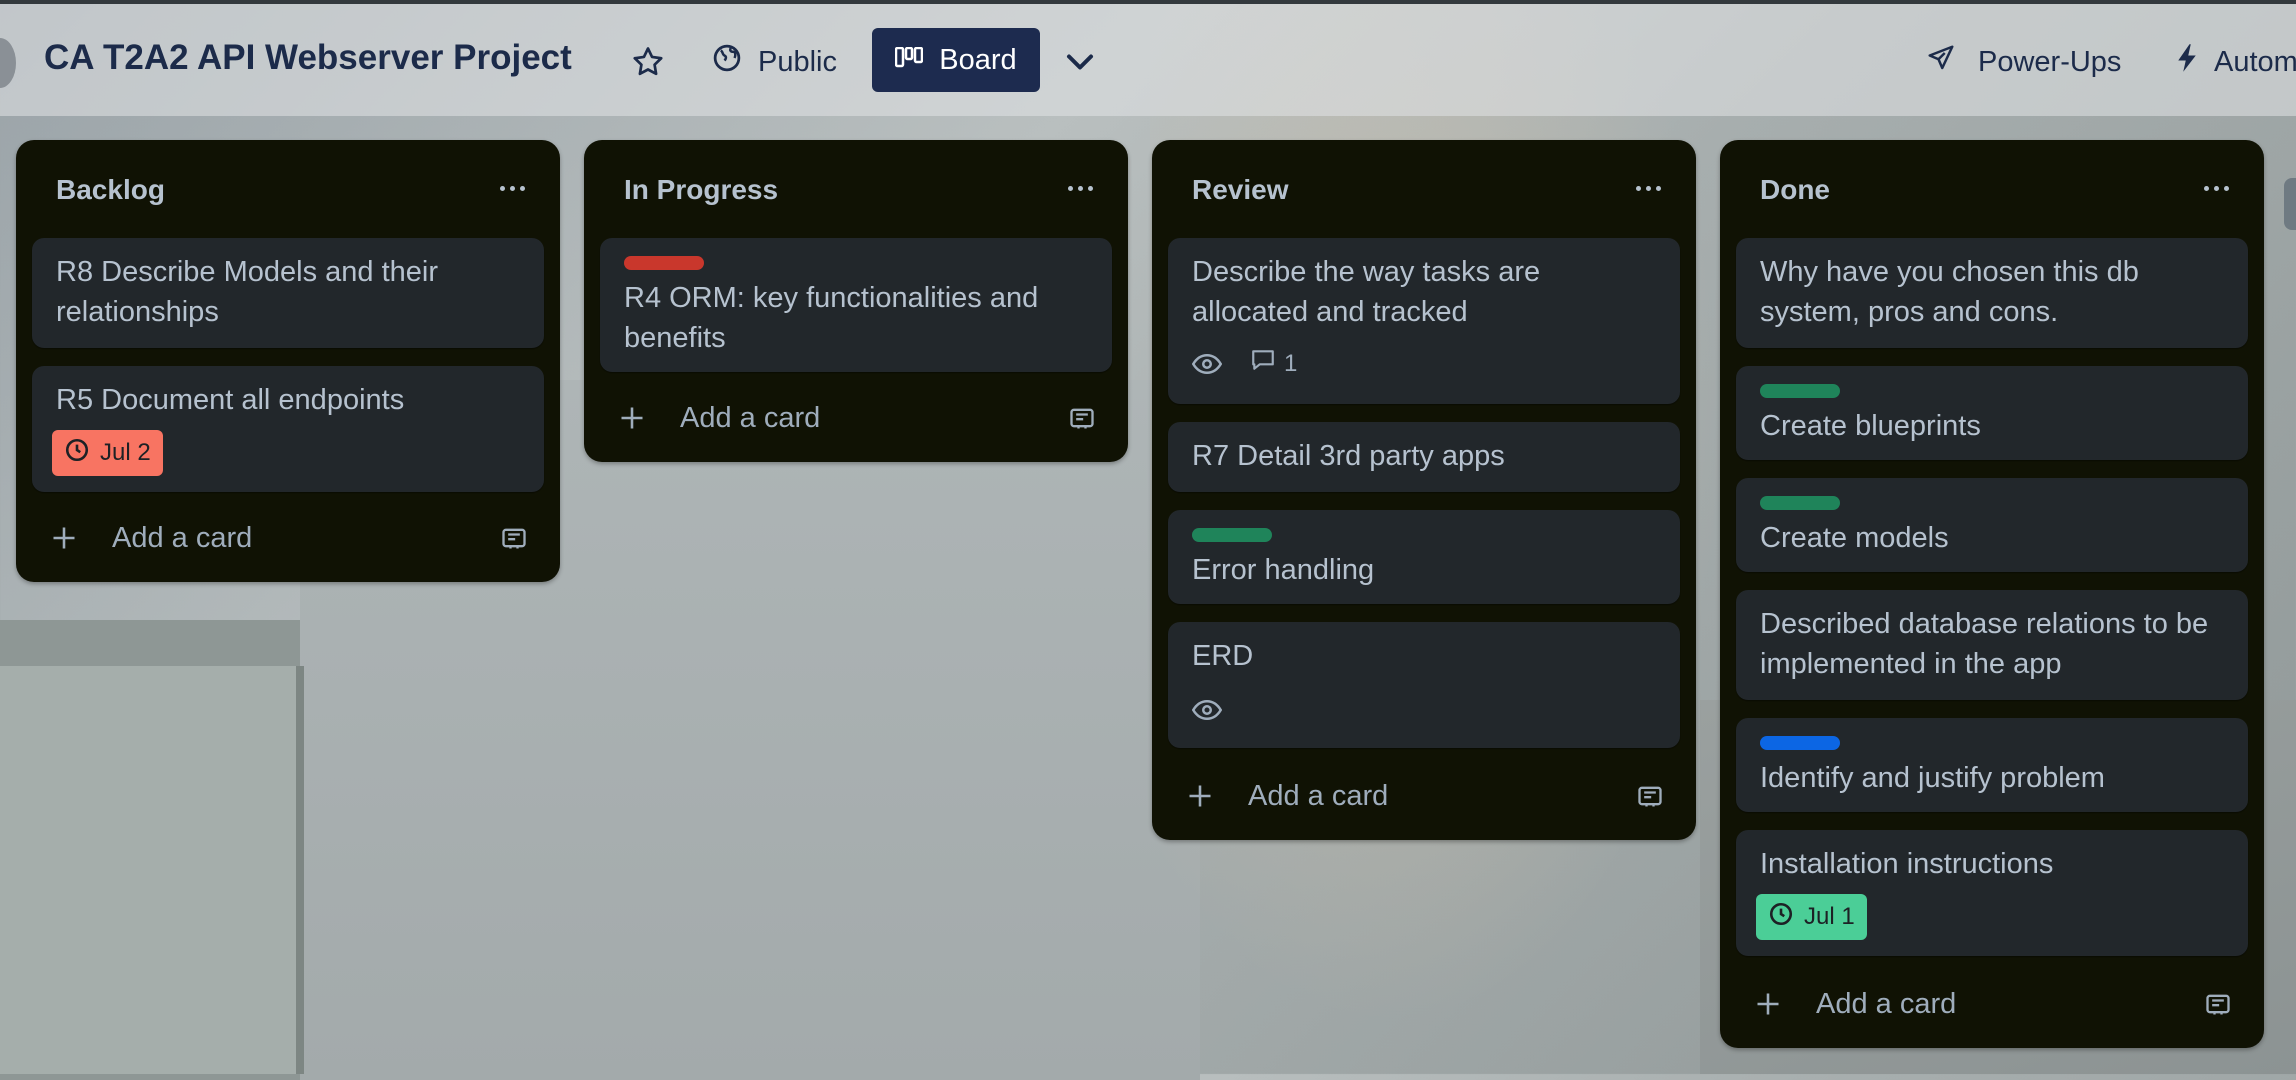 The width and height of the screenshot is (2296, 1080). I want to click on automation-button: Autom, so click(2235, 62).